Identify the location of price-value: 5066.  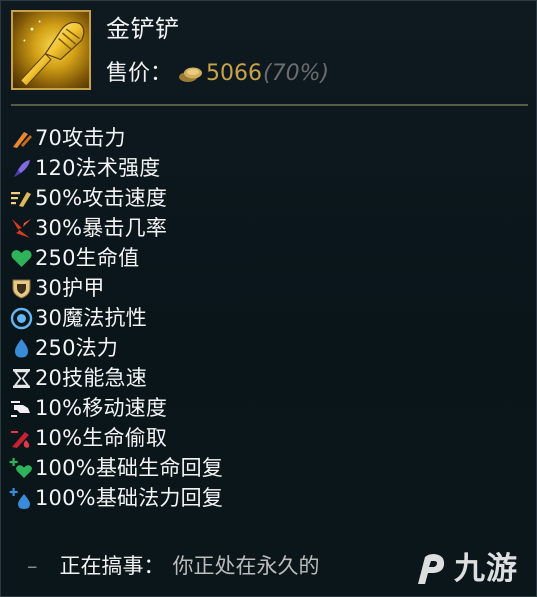
(234, 73).